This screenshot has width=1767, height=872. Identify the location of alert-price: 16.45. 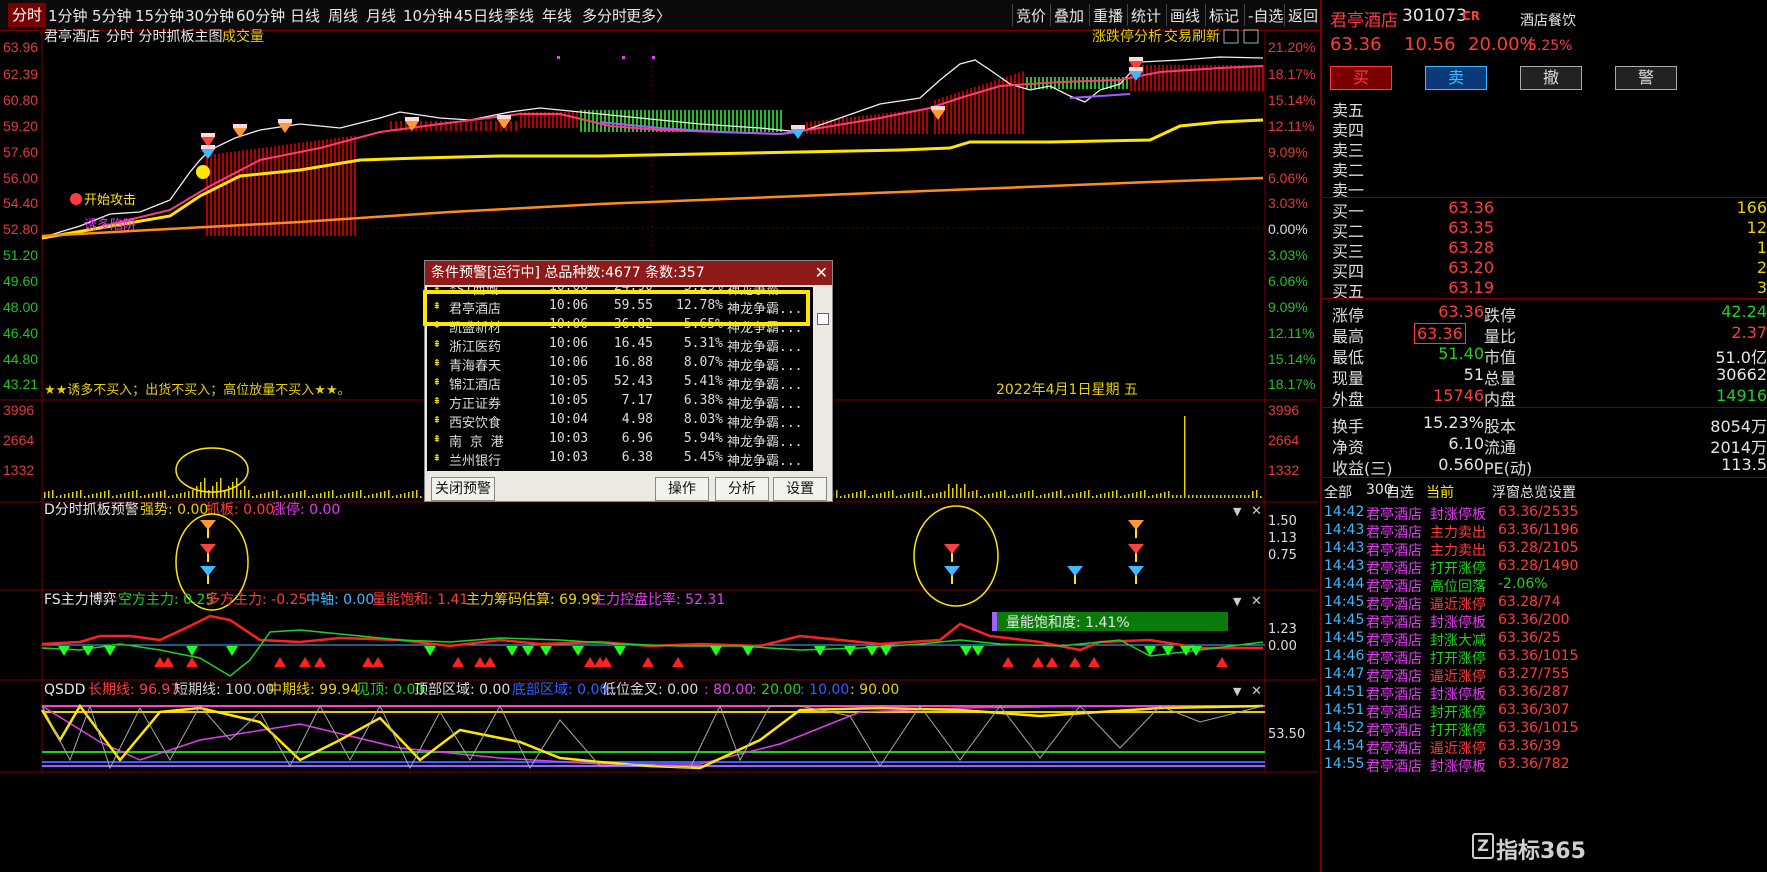
(633, 343).